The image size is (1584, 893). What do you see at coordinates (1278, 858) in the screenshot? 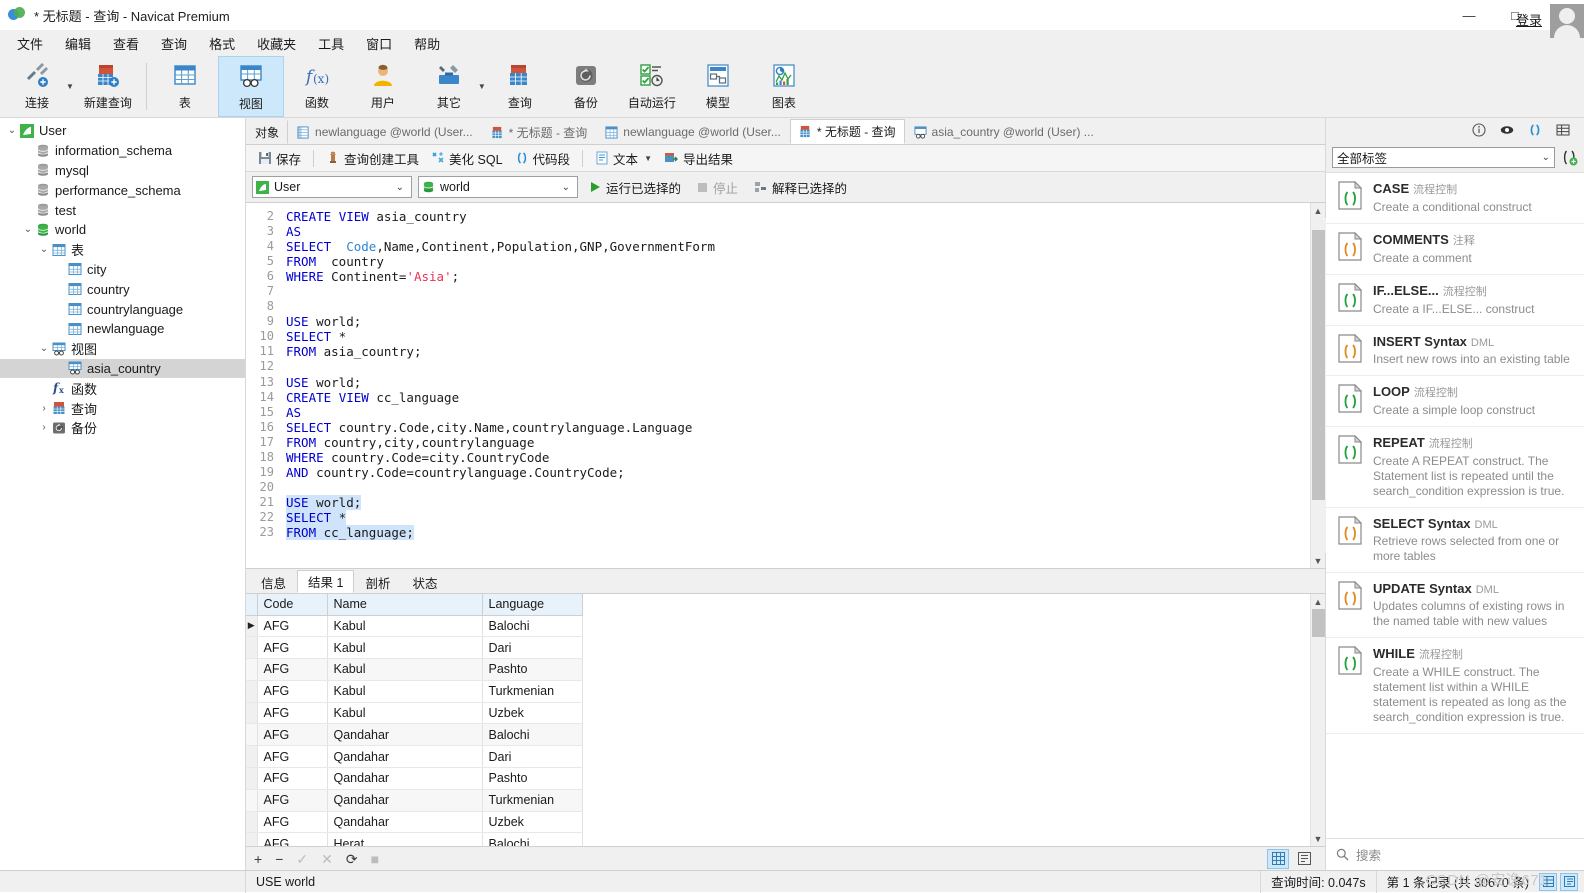
I see `grid-view-button` at bounding box center [1278, 858].